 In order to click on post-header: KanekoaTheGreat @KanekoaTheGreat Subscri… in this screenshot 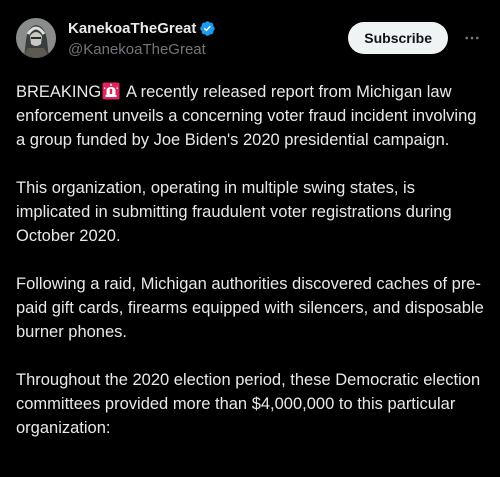, I will do `click(250, 38)`.